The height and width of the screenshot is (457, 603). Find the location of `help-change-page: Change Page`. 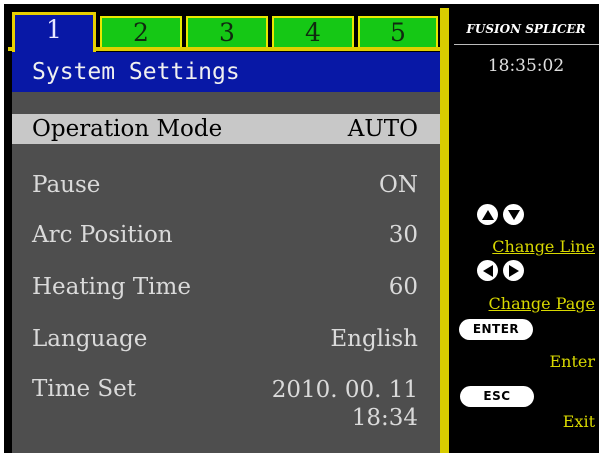

help-change-page: Change Page is located at coordinates (541, 303).